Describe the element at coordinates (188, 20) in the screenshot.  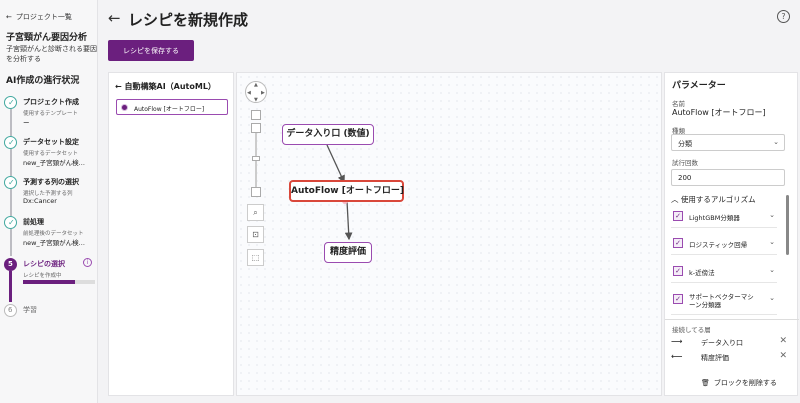
I see `page-title: レシピを新規作成` at that location.